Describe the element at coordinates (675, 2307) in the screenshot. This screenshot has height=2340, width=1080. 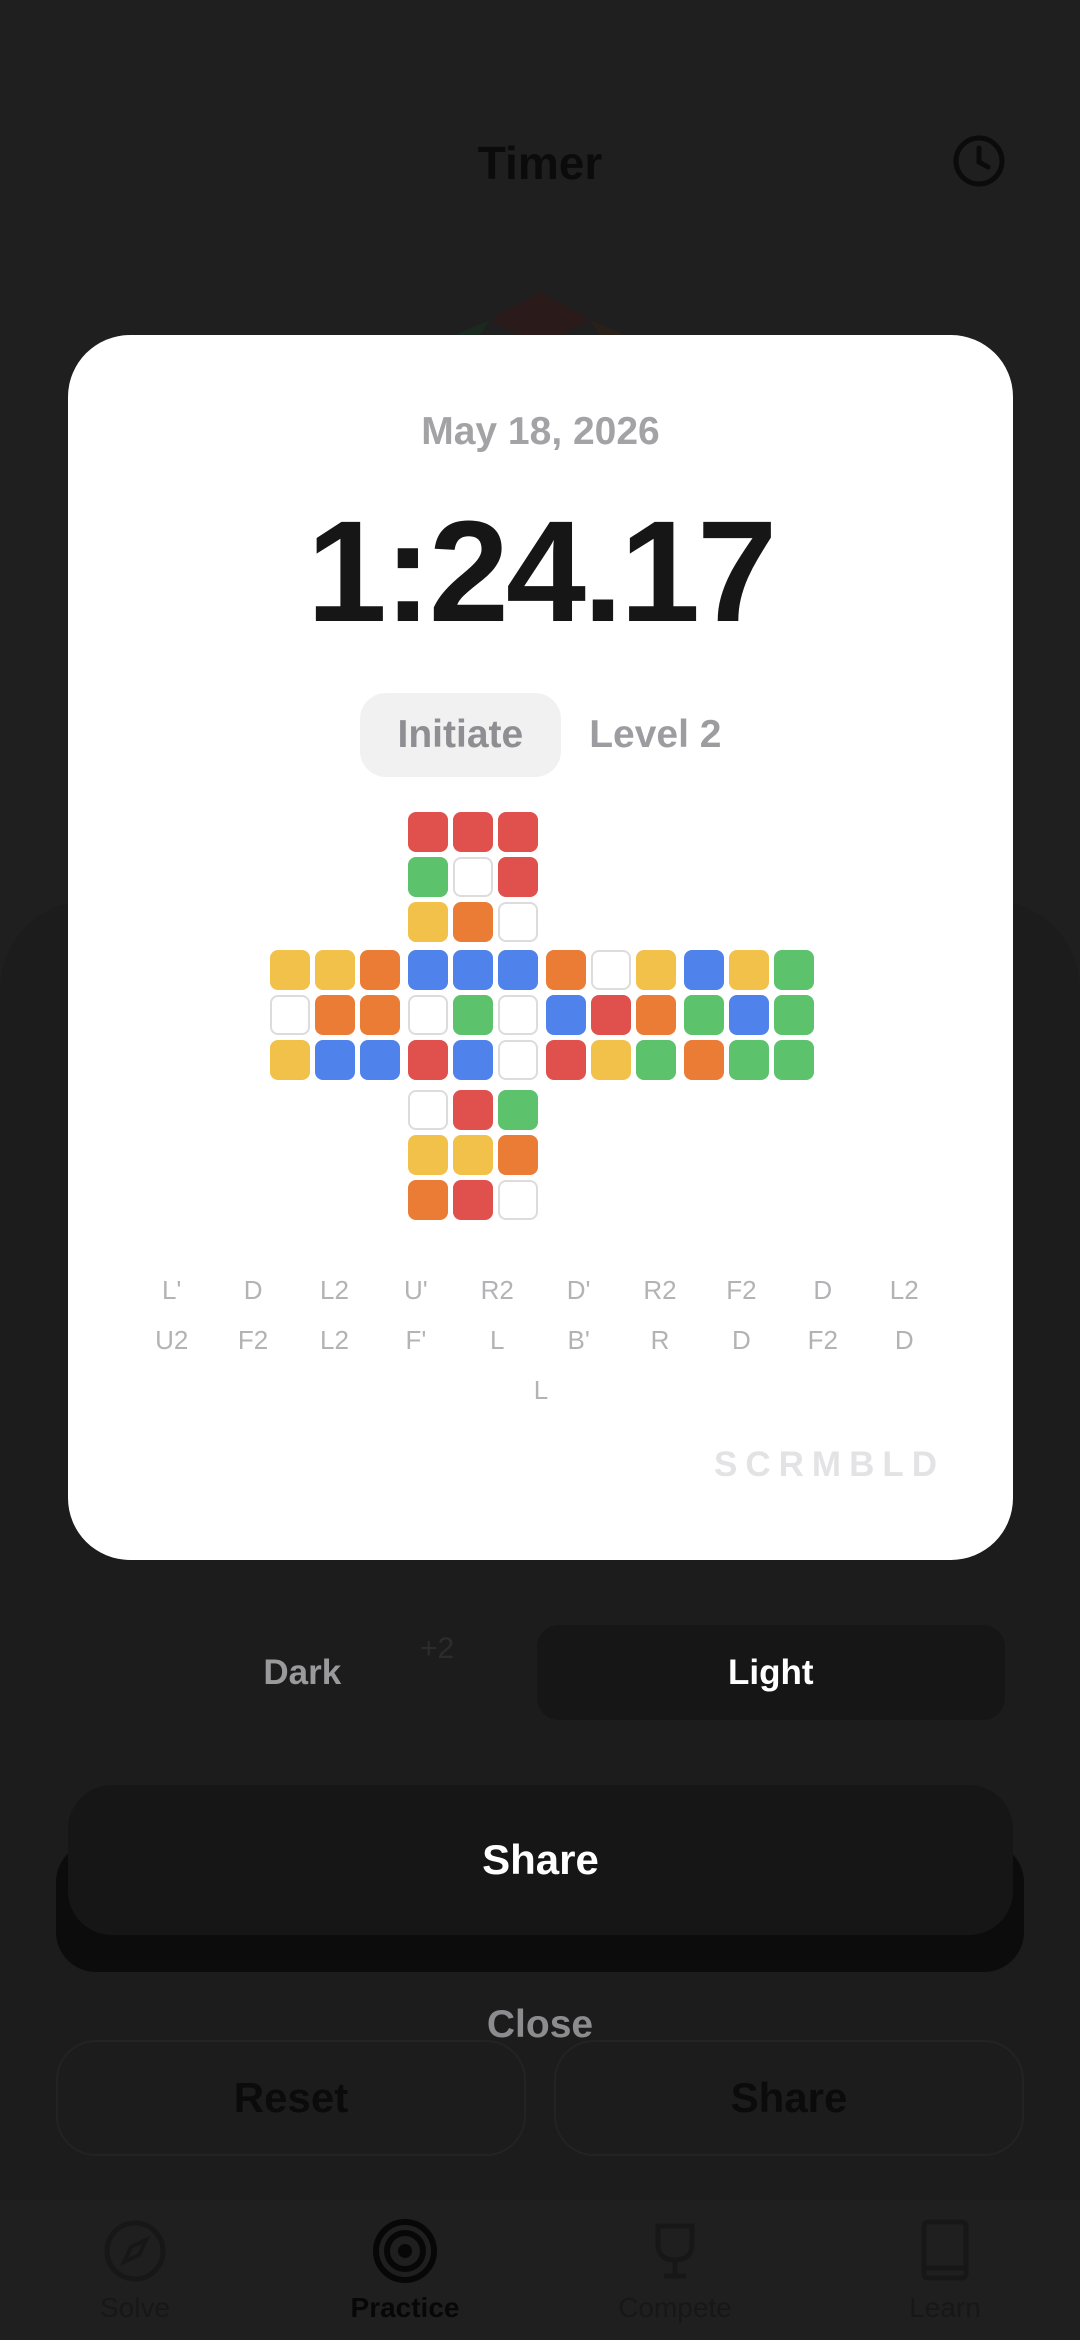
I see `nav-label: Compete` at that location.